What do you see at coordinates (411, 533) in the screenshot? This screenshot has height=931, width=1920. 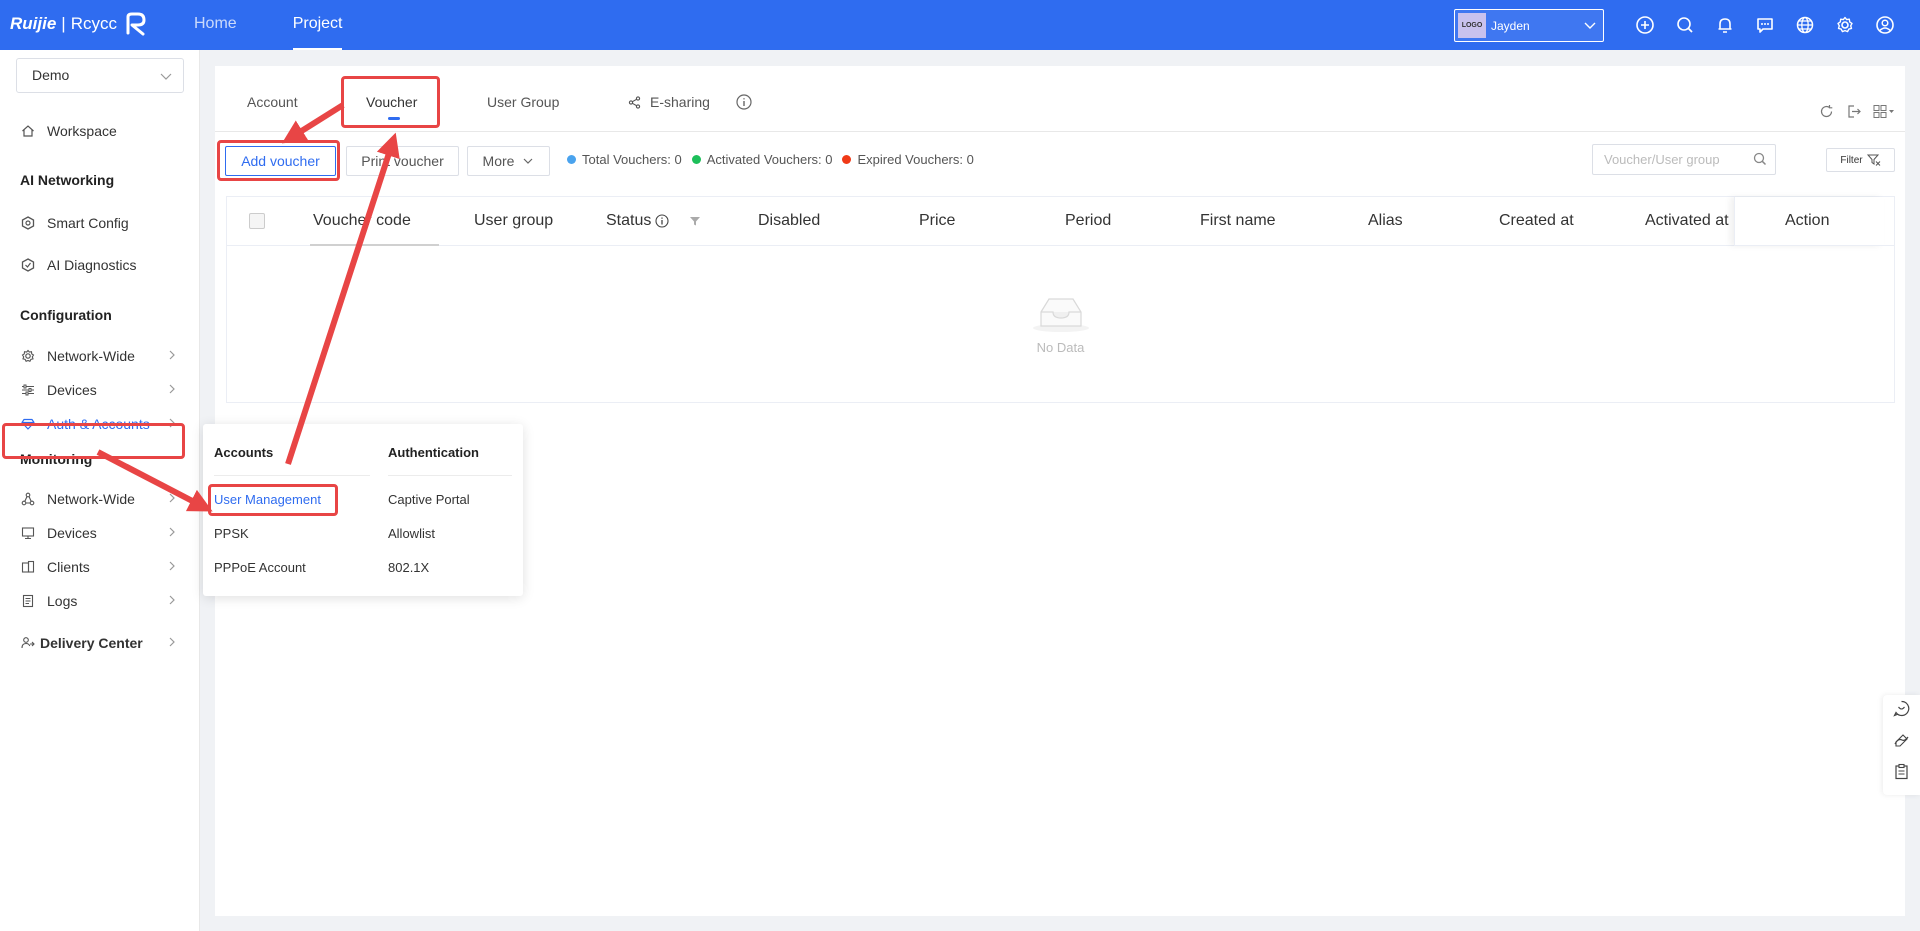 I see `menu-item-allowlist: Allowlist` at bounding box center [411, 533].